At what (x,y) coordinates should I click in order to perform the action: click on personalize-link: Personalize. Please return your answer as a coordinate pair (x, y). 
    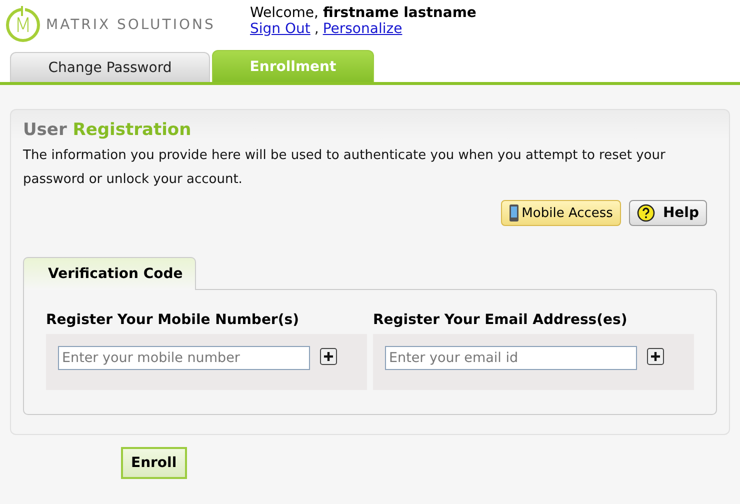
    Looking at the image, I should click on (362, 29).